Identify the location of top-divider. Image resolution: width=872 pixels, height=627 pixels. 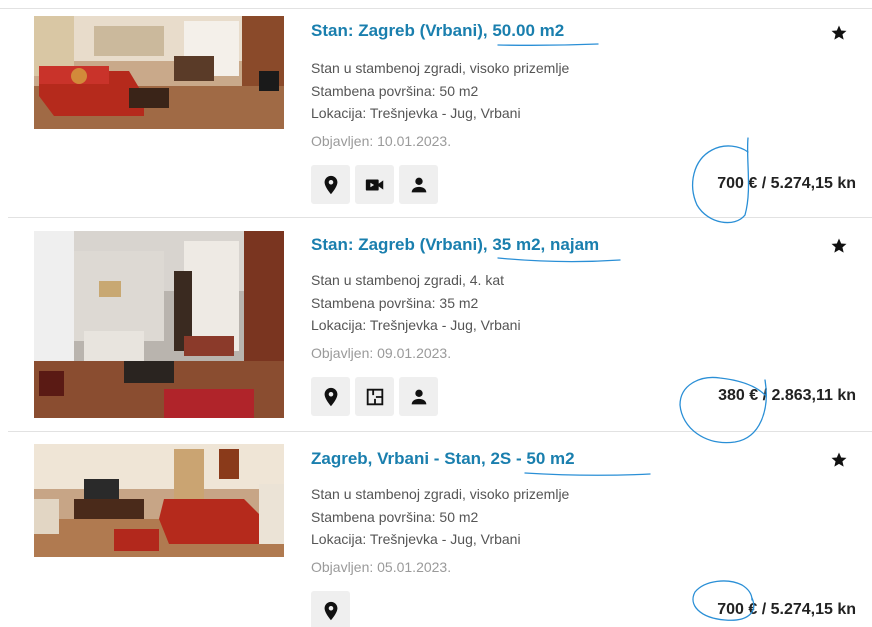
(436, 4).